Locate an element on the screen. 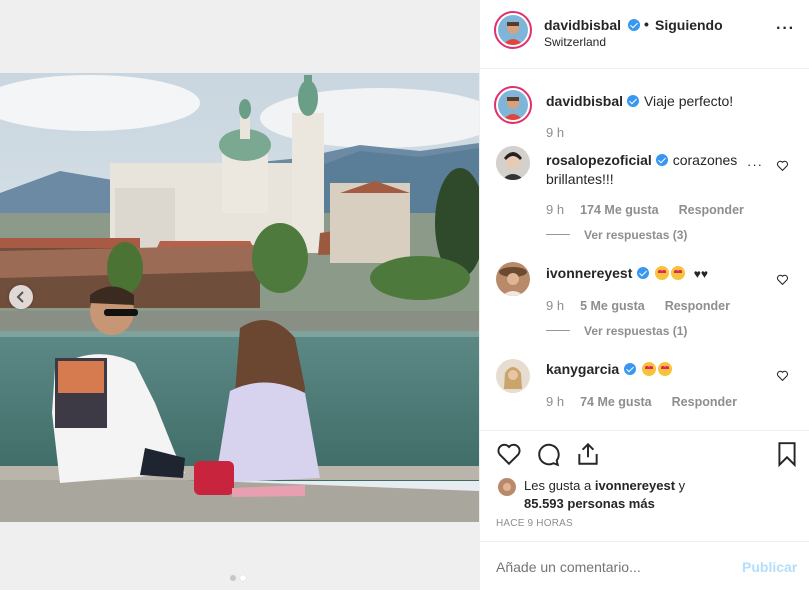 The image size is (809, 591). share-icon is located at coordinates (588, 454).